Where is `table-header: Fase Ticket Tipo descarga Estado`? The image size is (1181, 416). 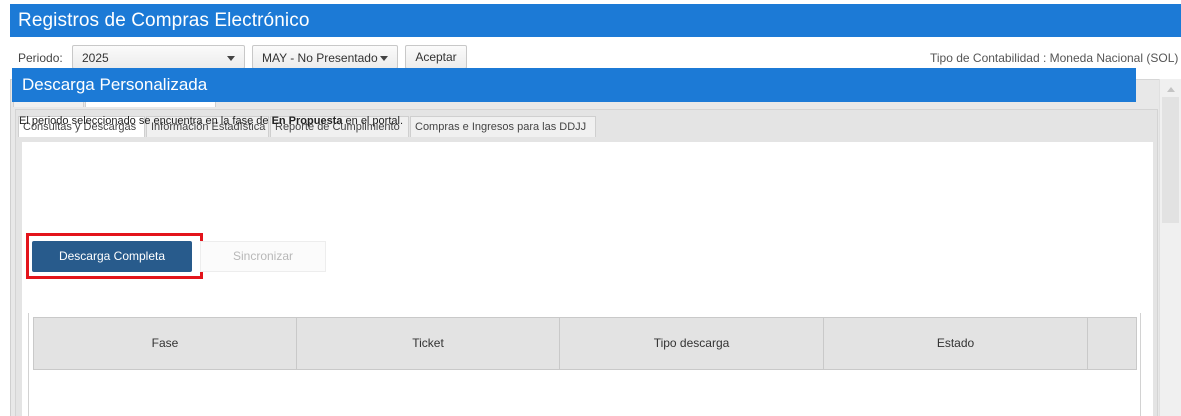
table-header: Fase Ticket Tipo descarga Estado is located at coordinates (585, 343).